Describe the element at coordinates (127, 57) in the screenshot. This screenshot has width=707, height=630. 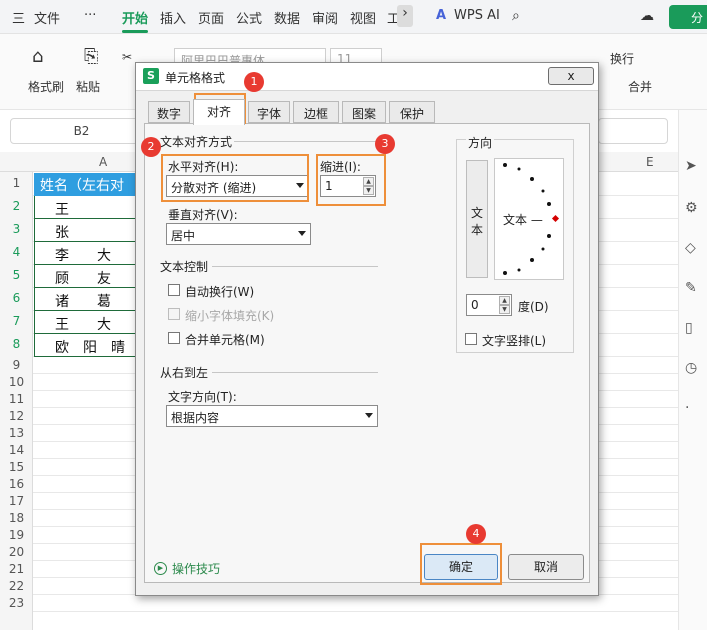
I see `cut-icon: ✂` at that location.